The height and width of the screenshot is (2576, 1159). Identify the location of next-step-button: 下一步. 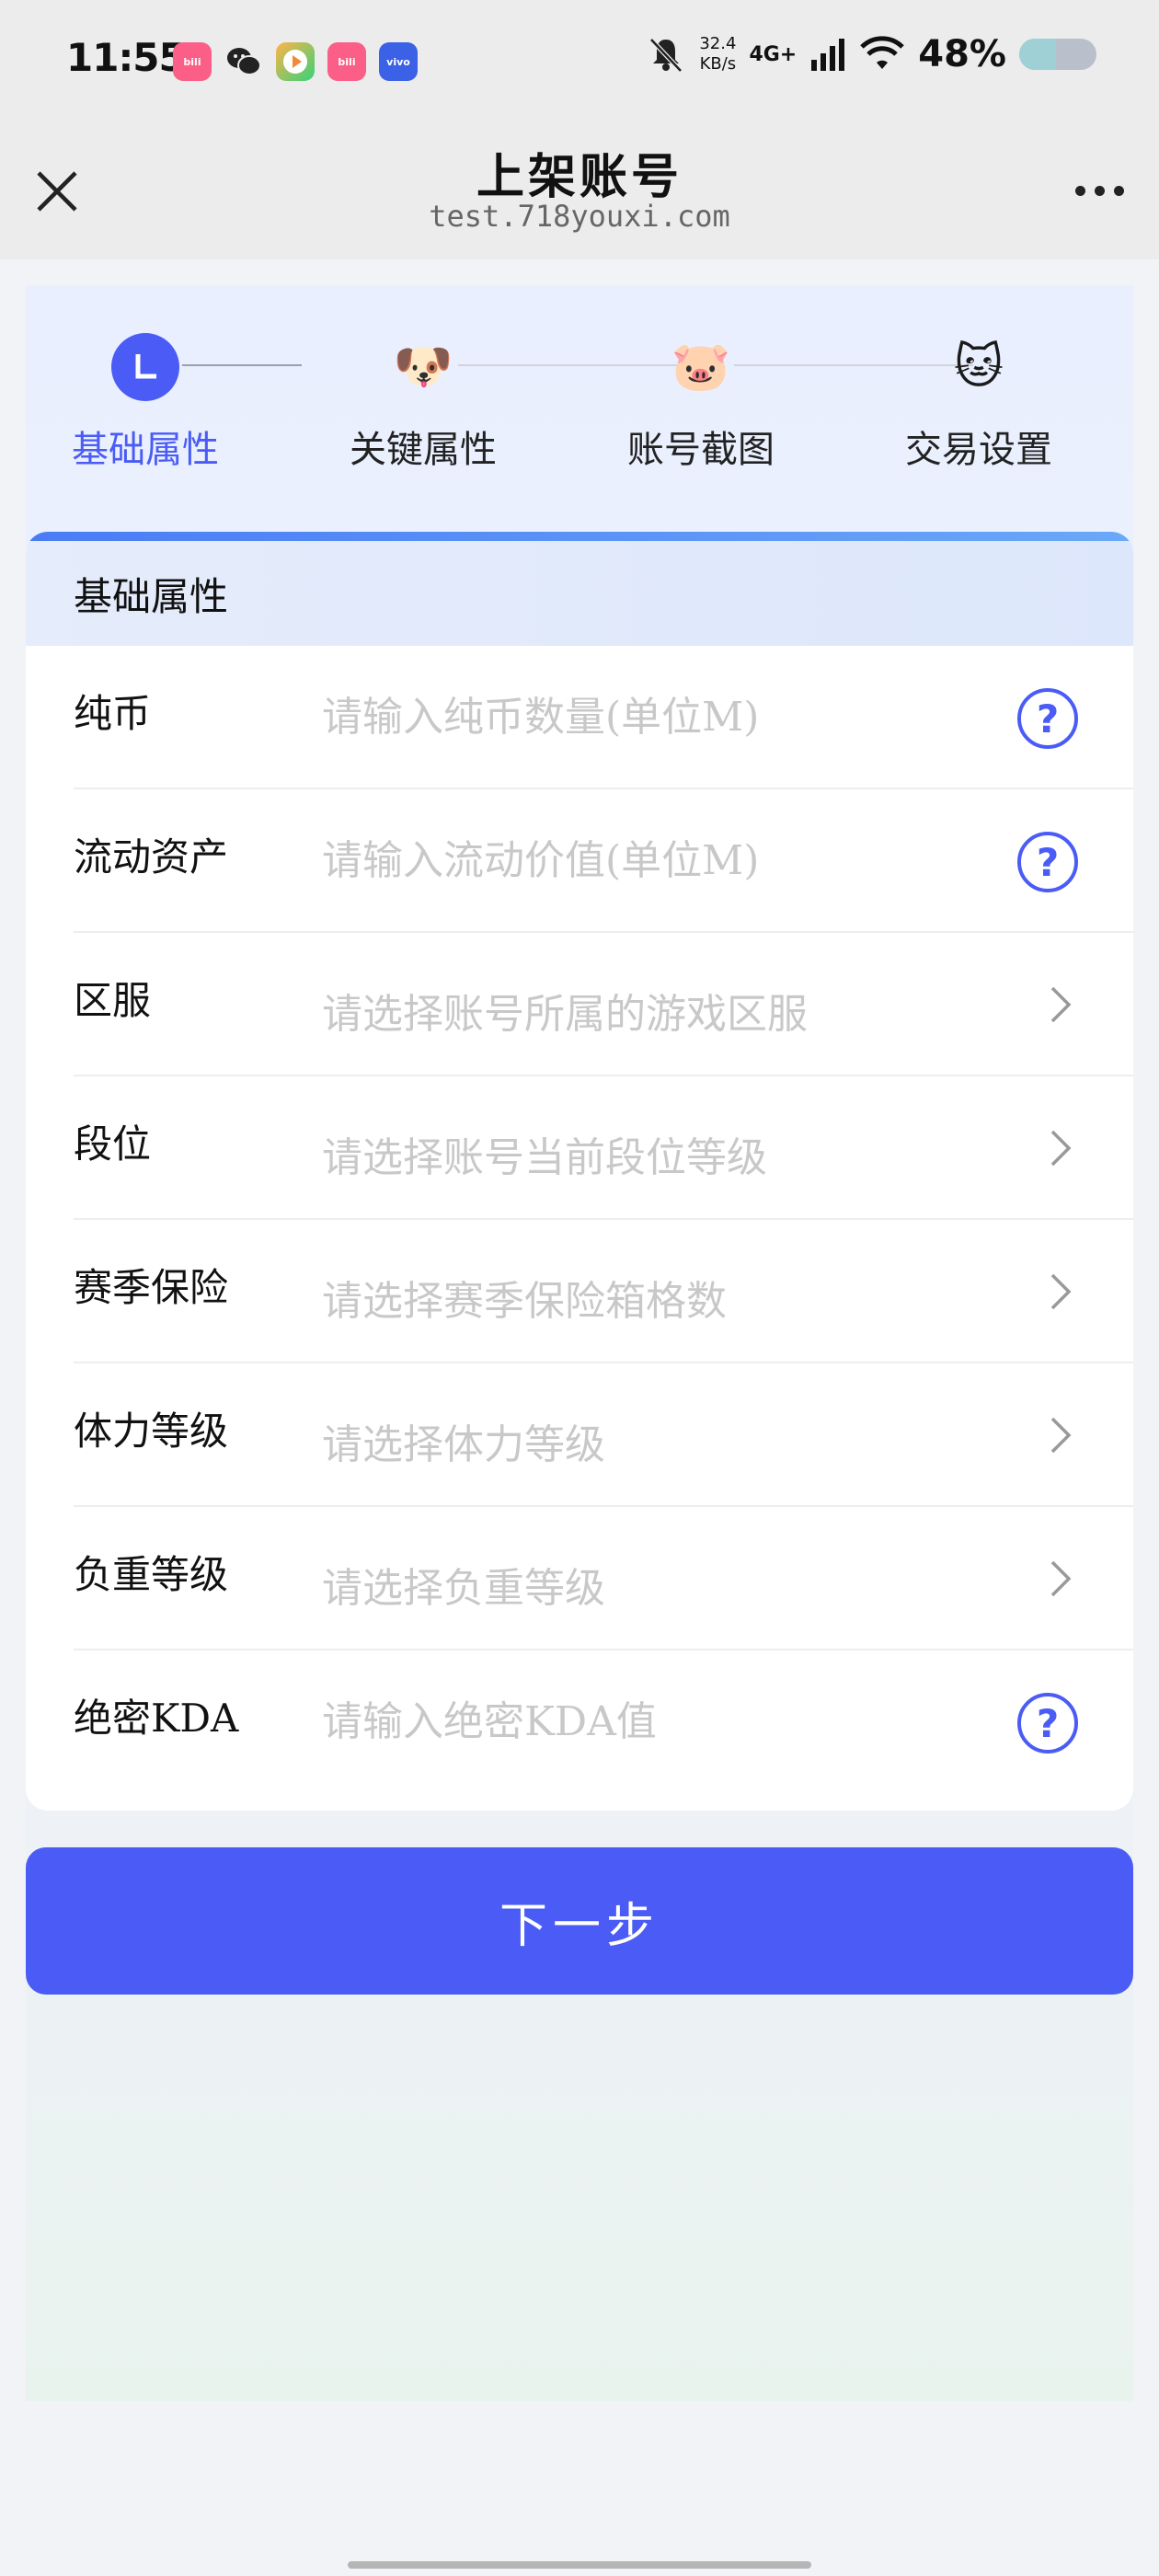
(579, 1921).